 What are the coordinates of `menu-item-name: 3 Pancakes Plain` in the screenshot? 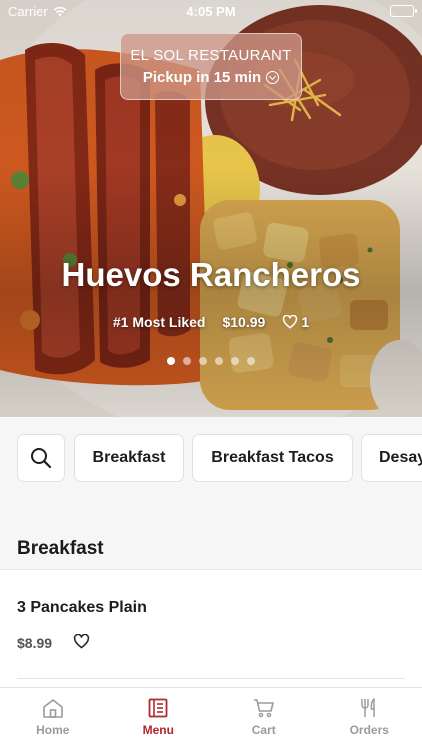 It's located at (82, 607).